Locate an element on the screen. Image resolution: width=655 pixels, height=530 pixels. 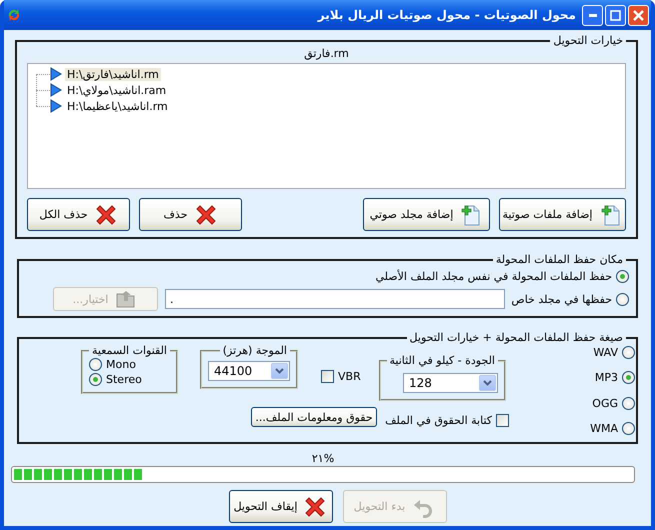
file-item: H:\اناشيد\فارتق.rm is located at coordinates (113, 74).